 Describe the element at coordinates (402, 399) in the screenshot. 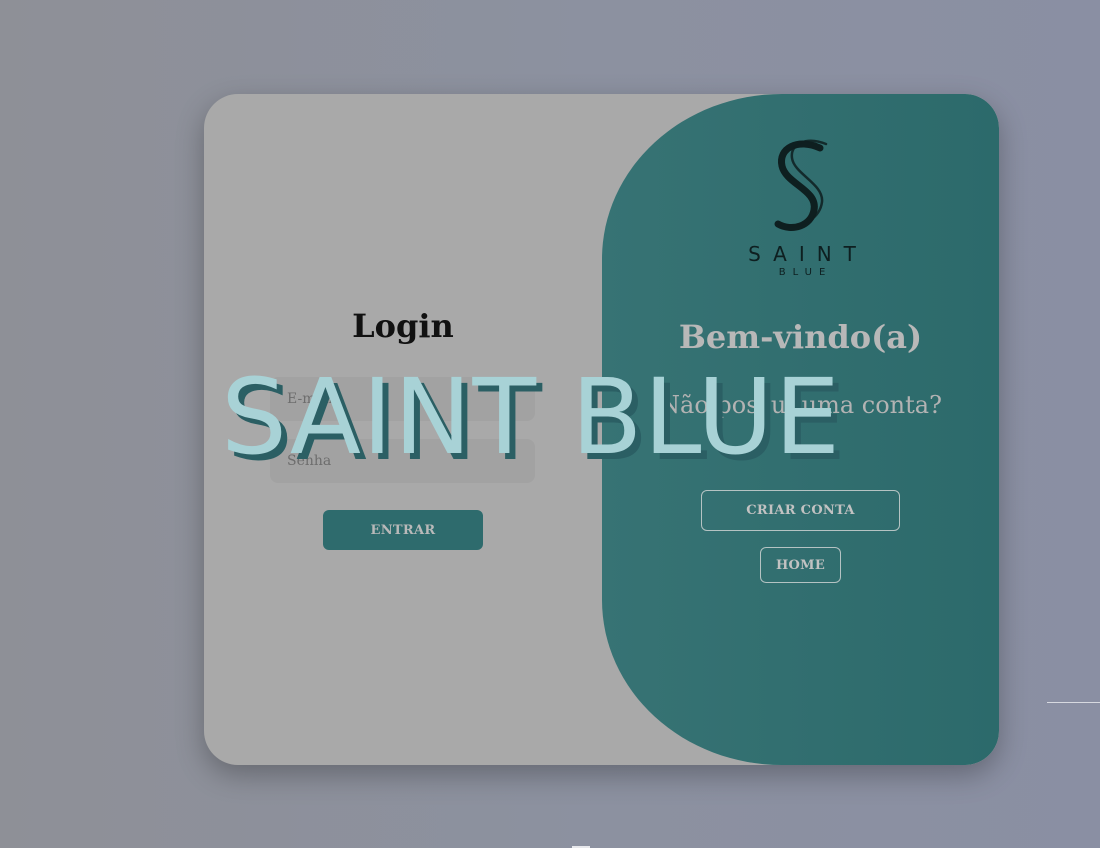

I see `email-field` at that location.